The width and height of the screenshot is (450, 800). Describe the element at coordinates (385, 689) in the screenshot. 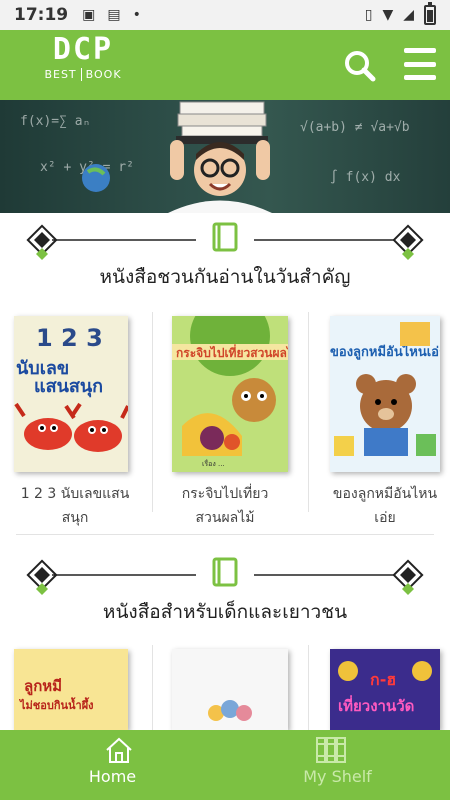

I see `book-cover: ก-ฮ เที่ยวงานวัด` at that location.